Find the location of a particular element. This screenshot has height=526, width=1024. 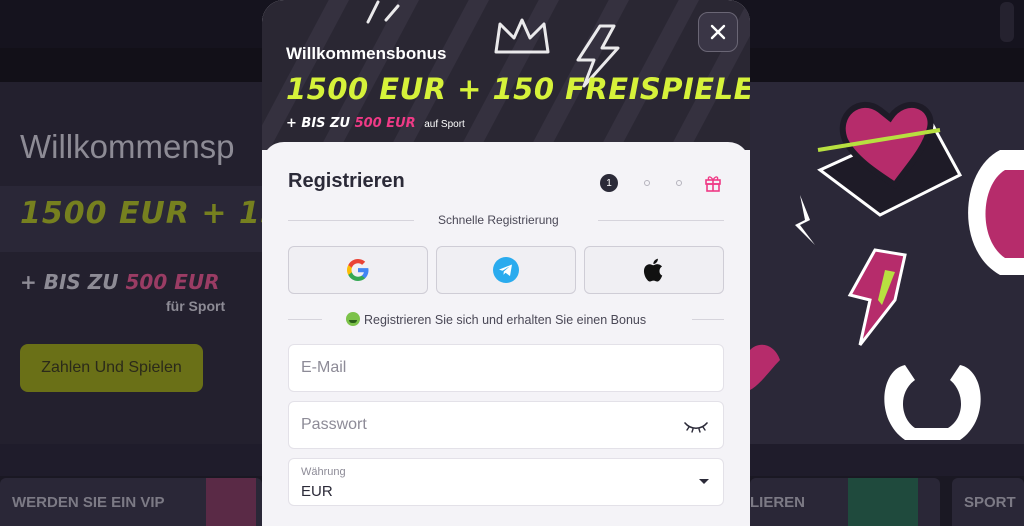

close-button is located at coordinates (718, 32).